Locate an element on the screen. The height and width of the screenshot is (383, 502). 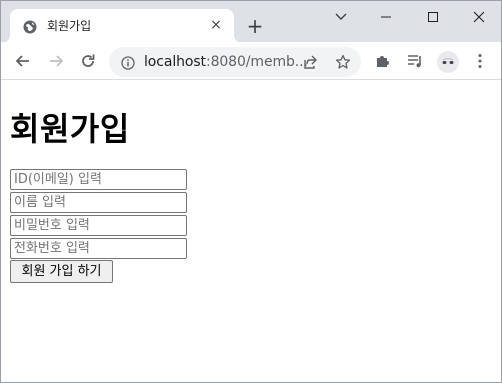
arrow-right-icon is located at coordinates (56, 61).